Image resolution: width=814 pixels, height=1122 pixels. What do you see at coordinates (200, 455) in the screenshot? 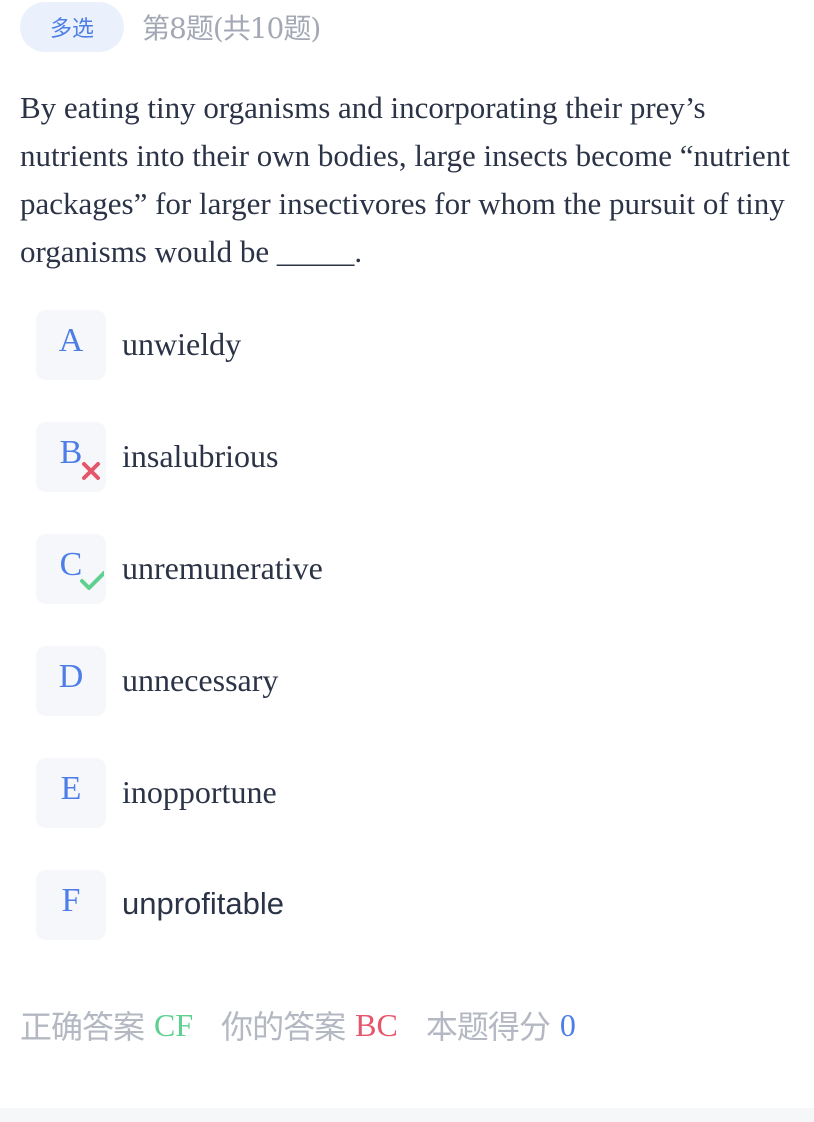
I see `option-text: insalubrious` at bounding box center [200, 455].